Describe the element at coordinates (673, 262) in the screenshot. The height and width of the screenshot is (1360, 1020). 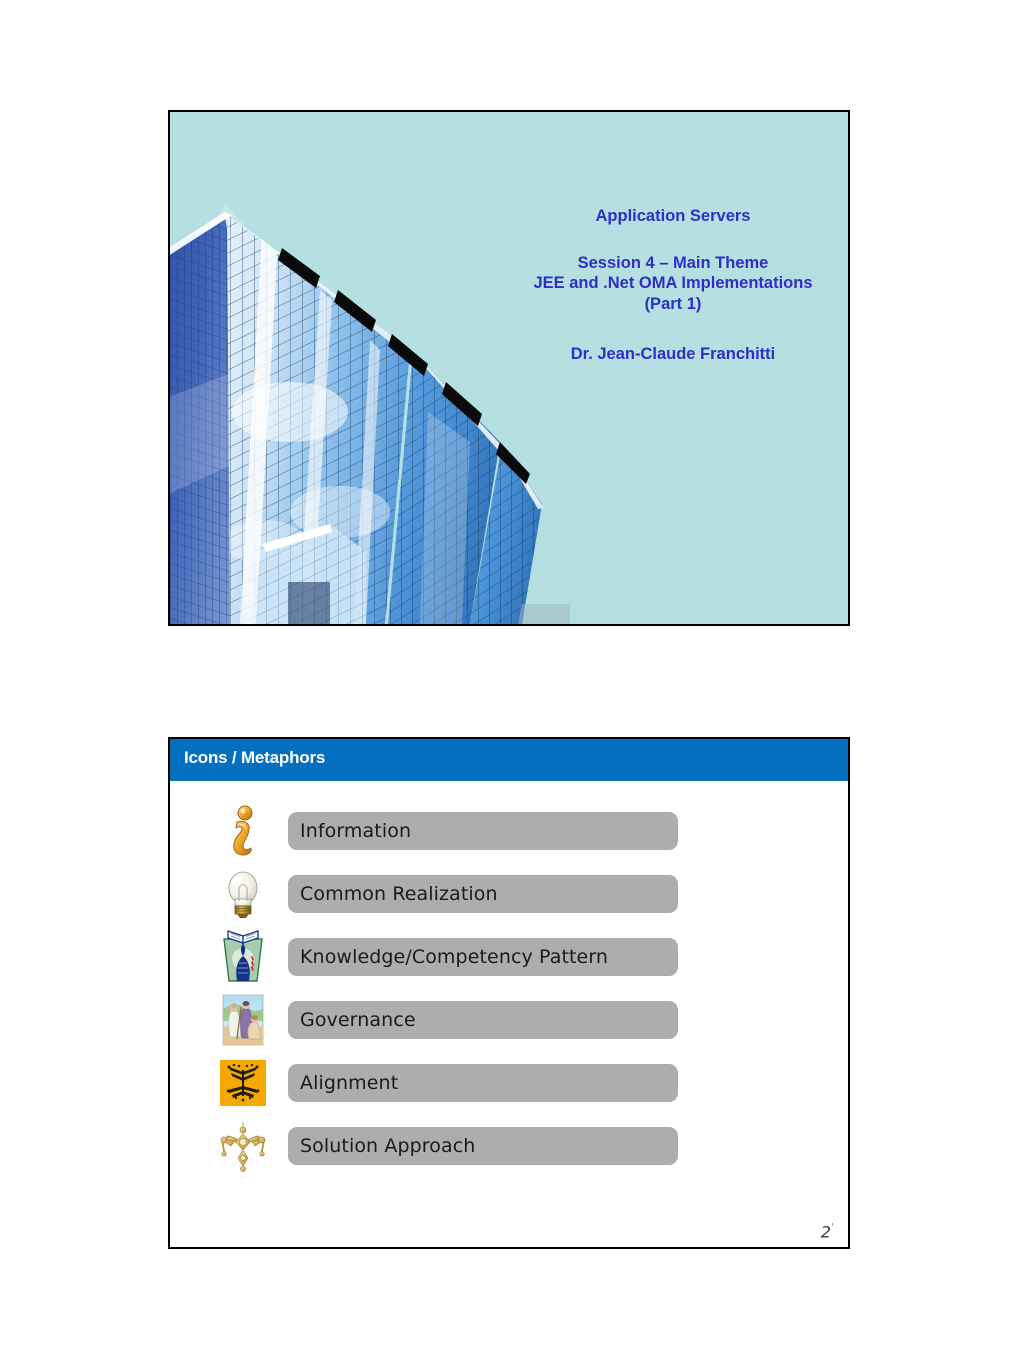
I see `session-line-1: Session 4 – Main Theme` at that location.